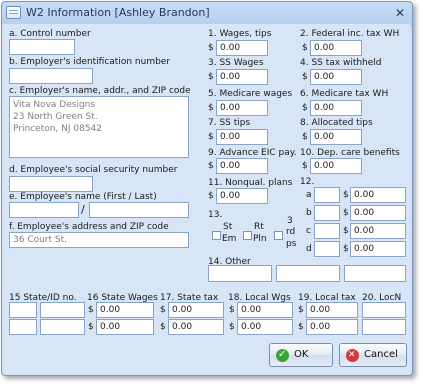 The width and height of the screenshot is (423, 385). I want to click on cancel-button: Cancel, so click(373, 355).